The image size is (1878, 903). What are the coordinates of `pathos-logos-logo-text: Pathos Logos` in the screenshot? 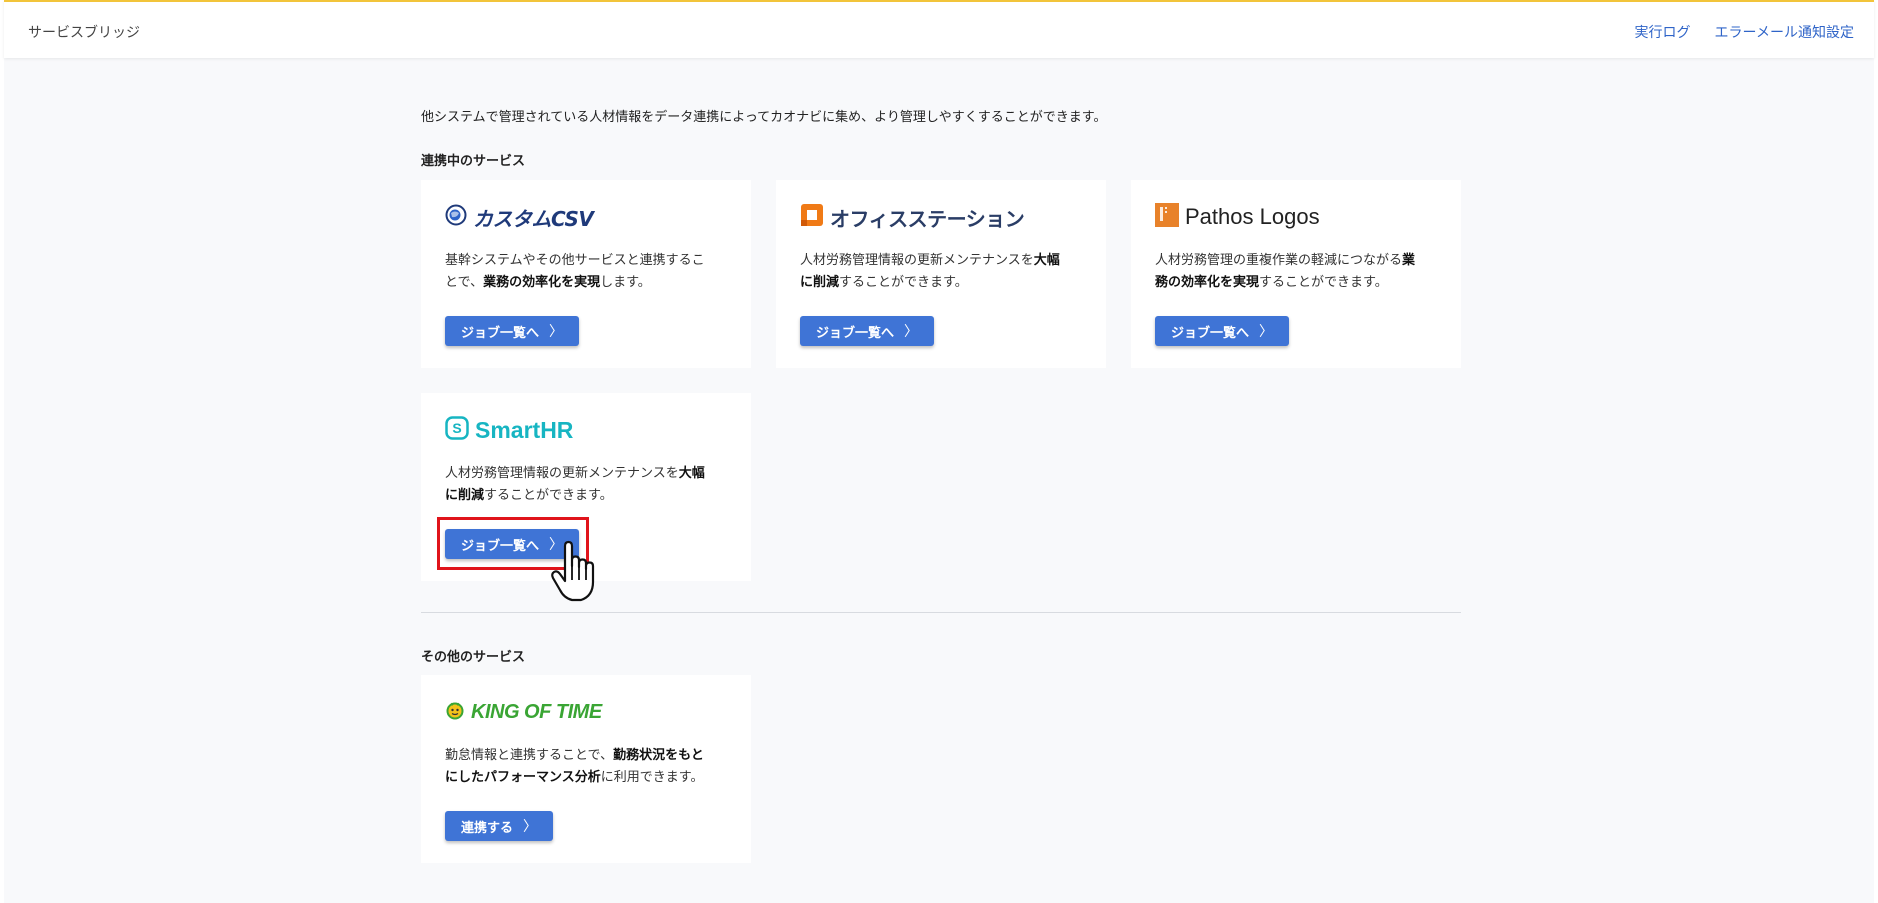 It's located at (1252, 216).